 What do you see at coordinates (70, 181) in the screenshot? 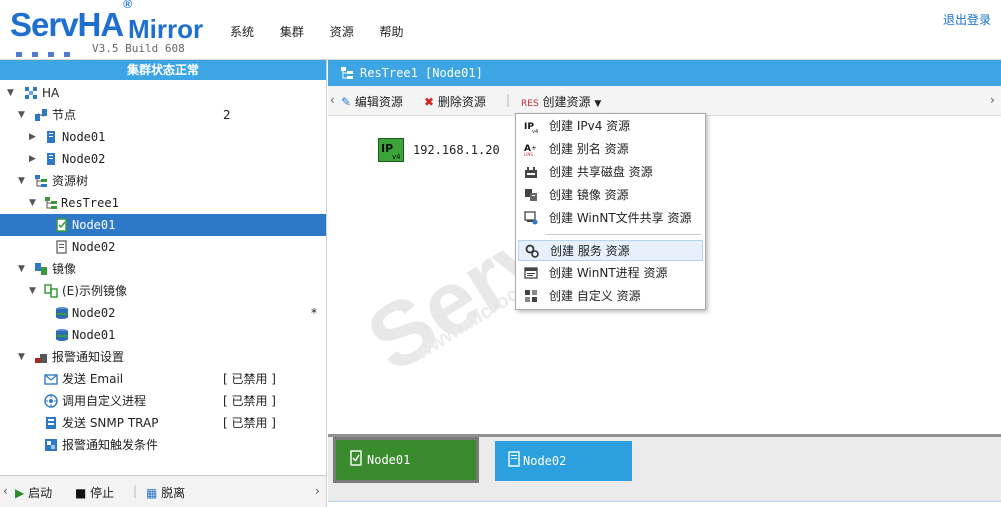
I see `tree-item-label: 资源树` at bounding box center [70, 181].